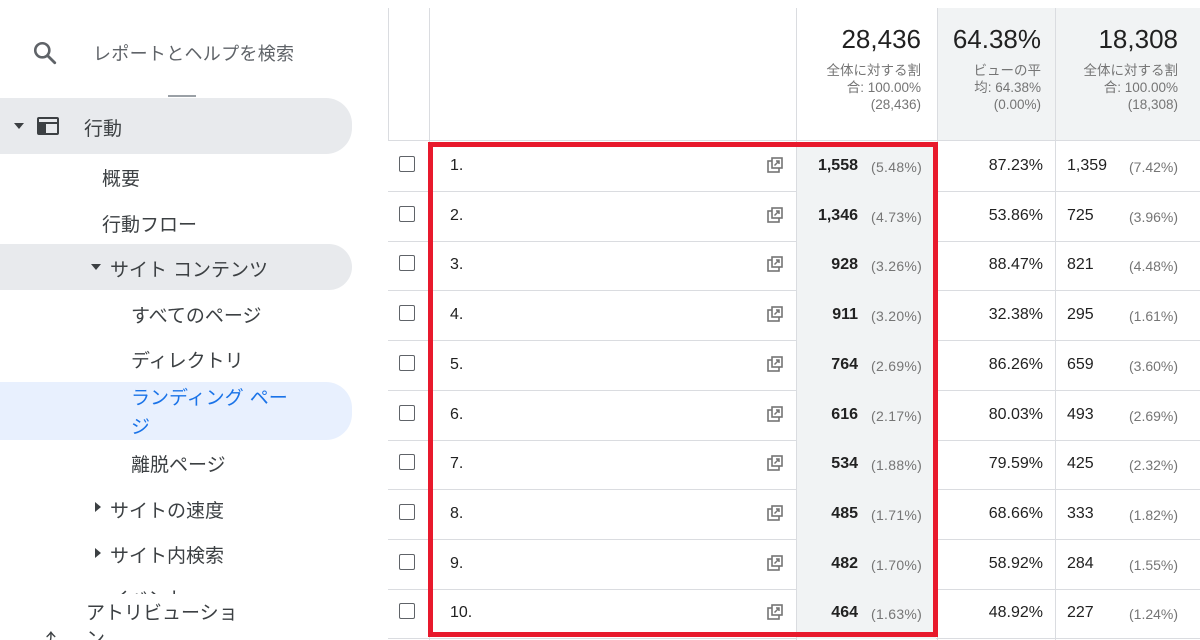 This screenshot has width=1200, height=640. Describe the element at coordinates (162, 611) in the screenshot. I see `sidebar-item-attribution: アトリビューショ` at that location.